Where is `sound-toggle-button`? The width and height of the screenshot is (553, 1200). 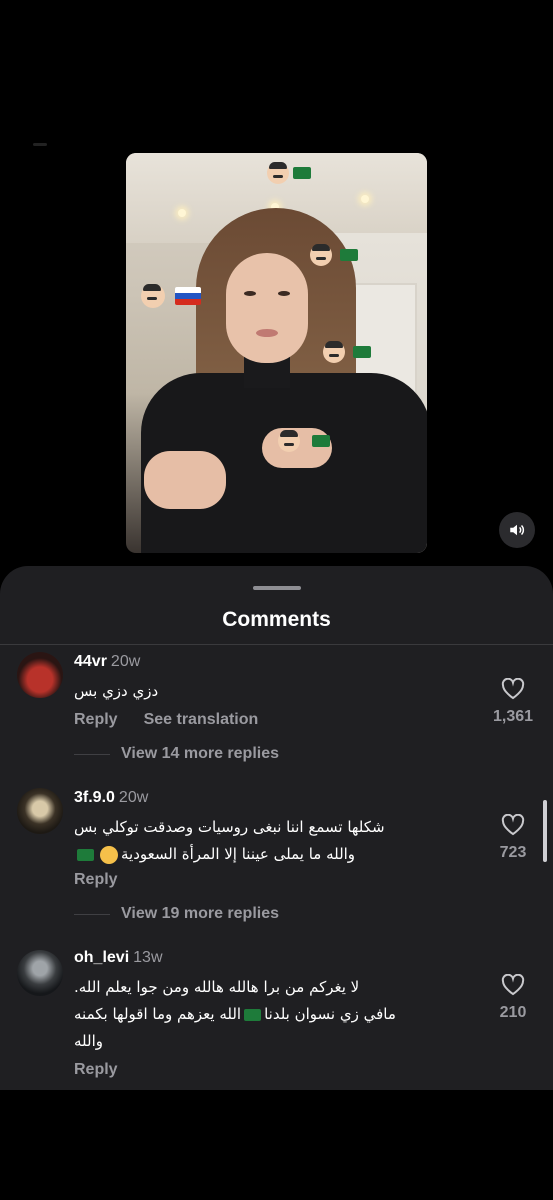 sound-toggle-button is located at coordinates (517, 530).